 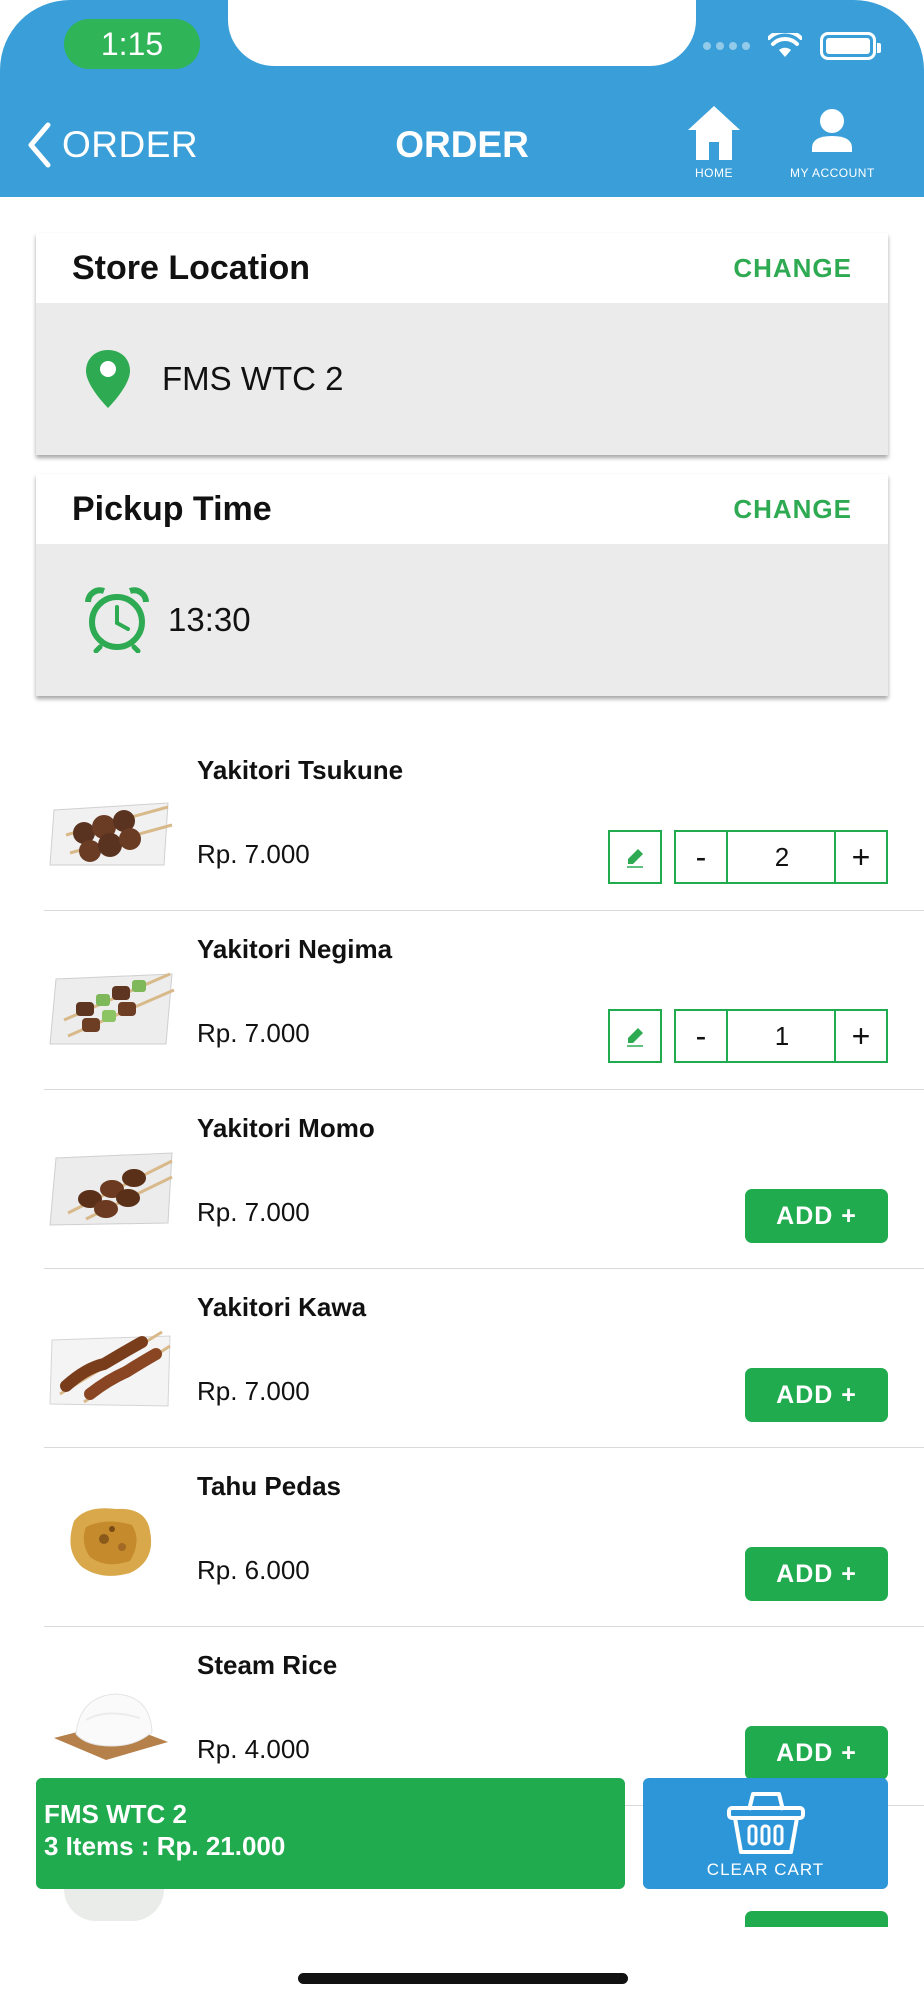 I want to click on quantity-value: 2, so click(x=782, y=857).